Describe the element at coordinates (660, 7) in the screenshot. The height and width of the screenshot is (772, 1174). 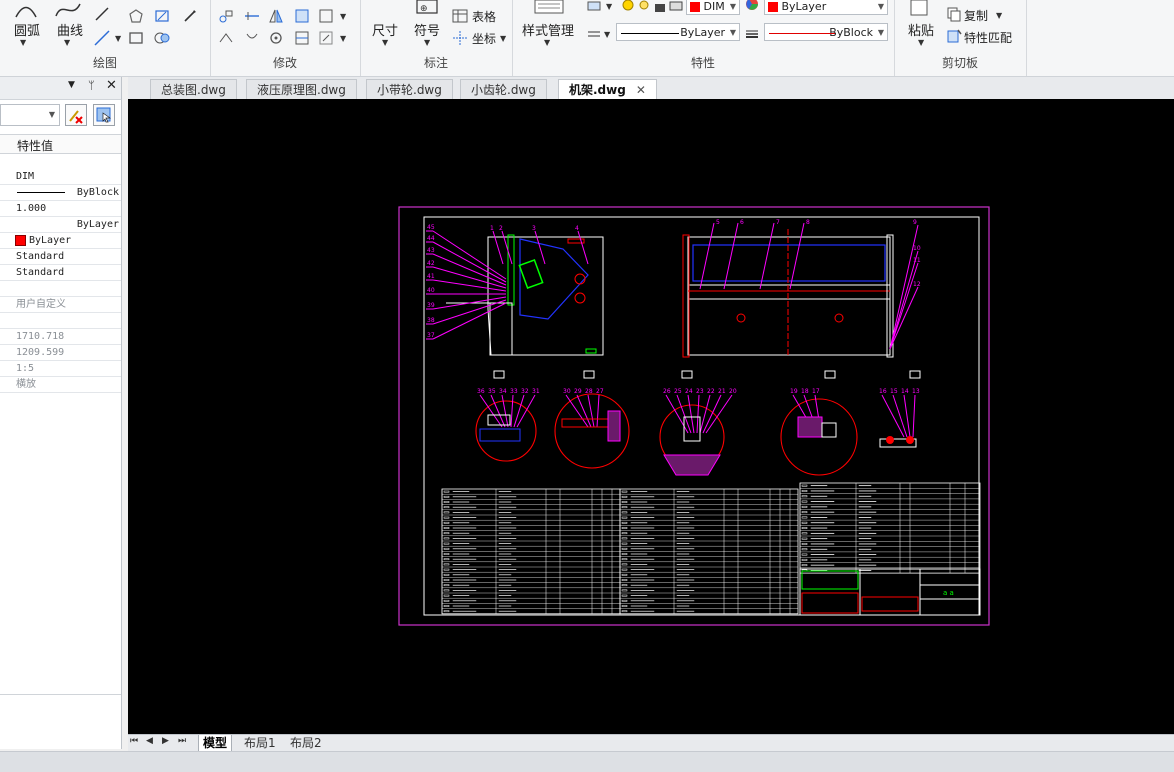
I see `layer-lock-icon` at that location.